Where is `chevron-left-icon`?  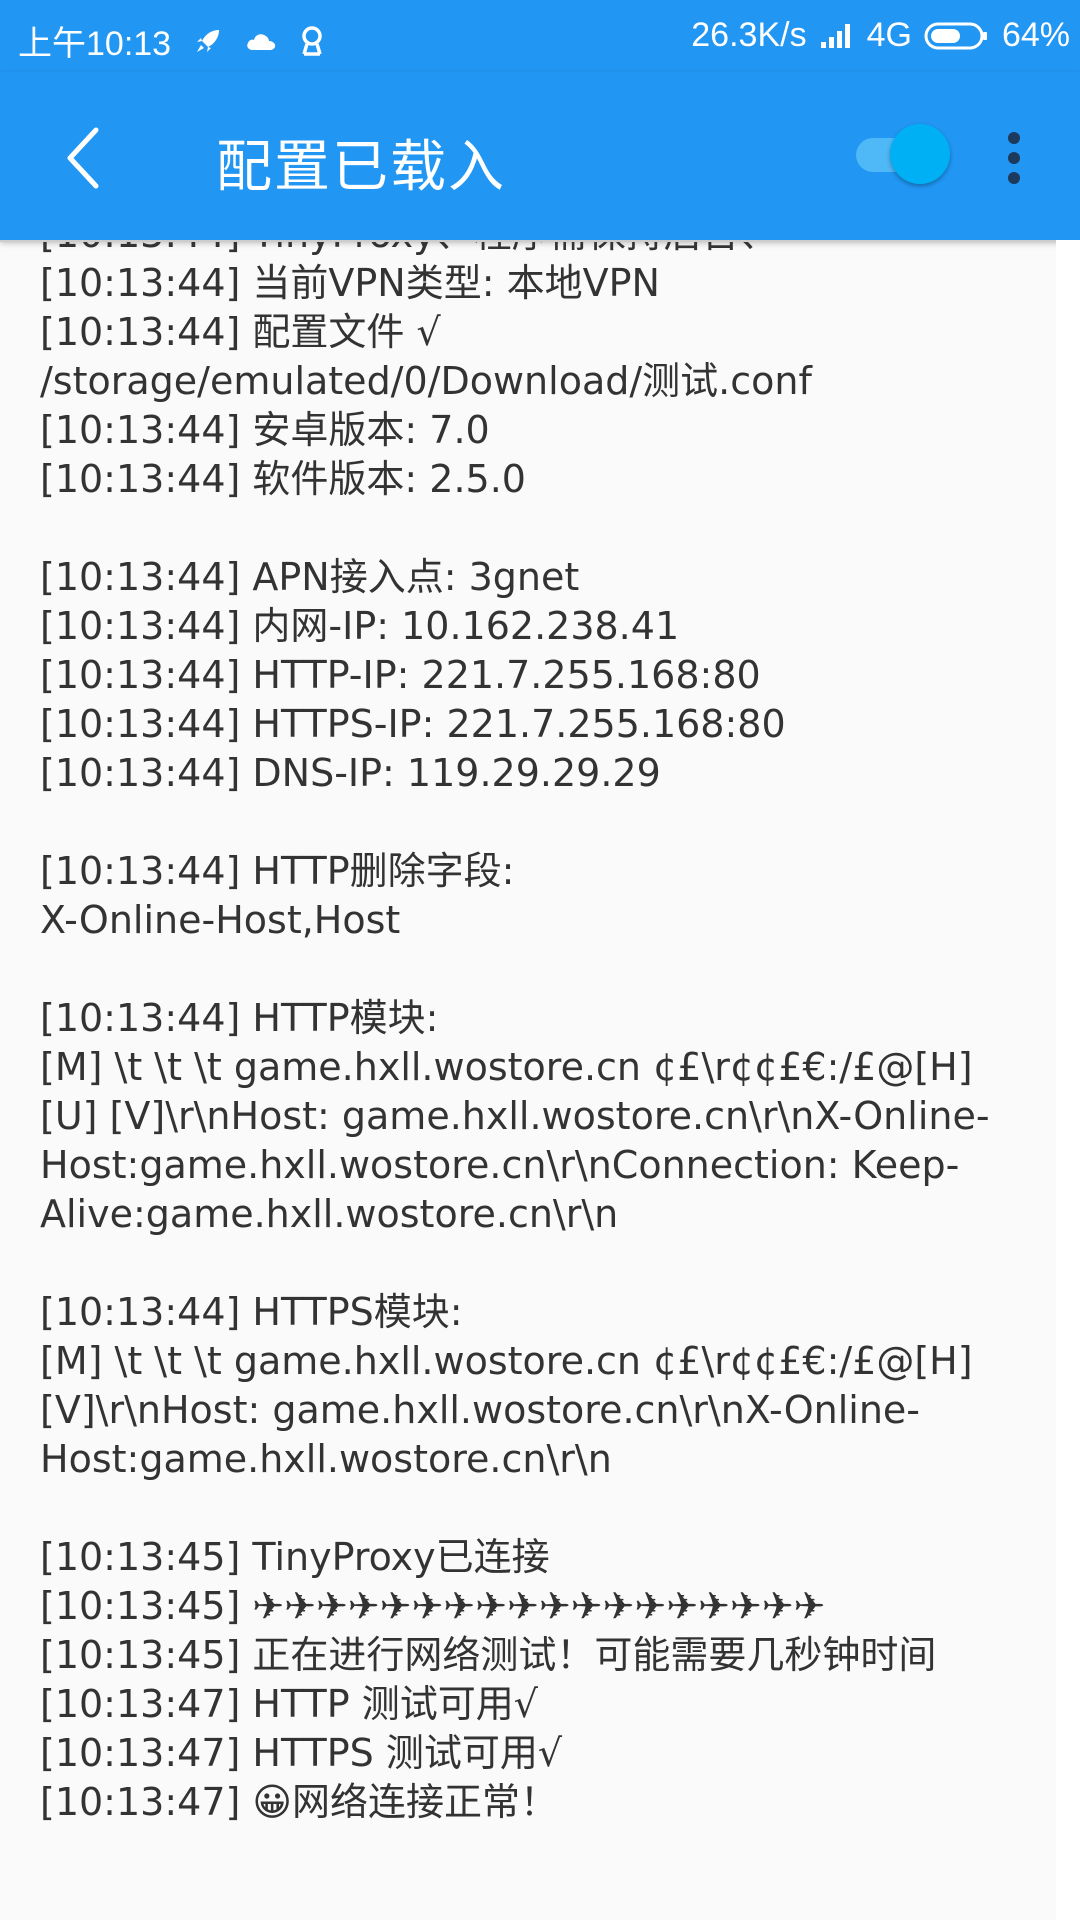 chevron-left-icon is located at coordinates (83, 158).